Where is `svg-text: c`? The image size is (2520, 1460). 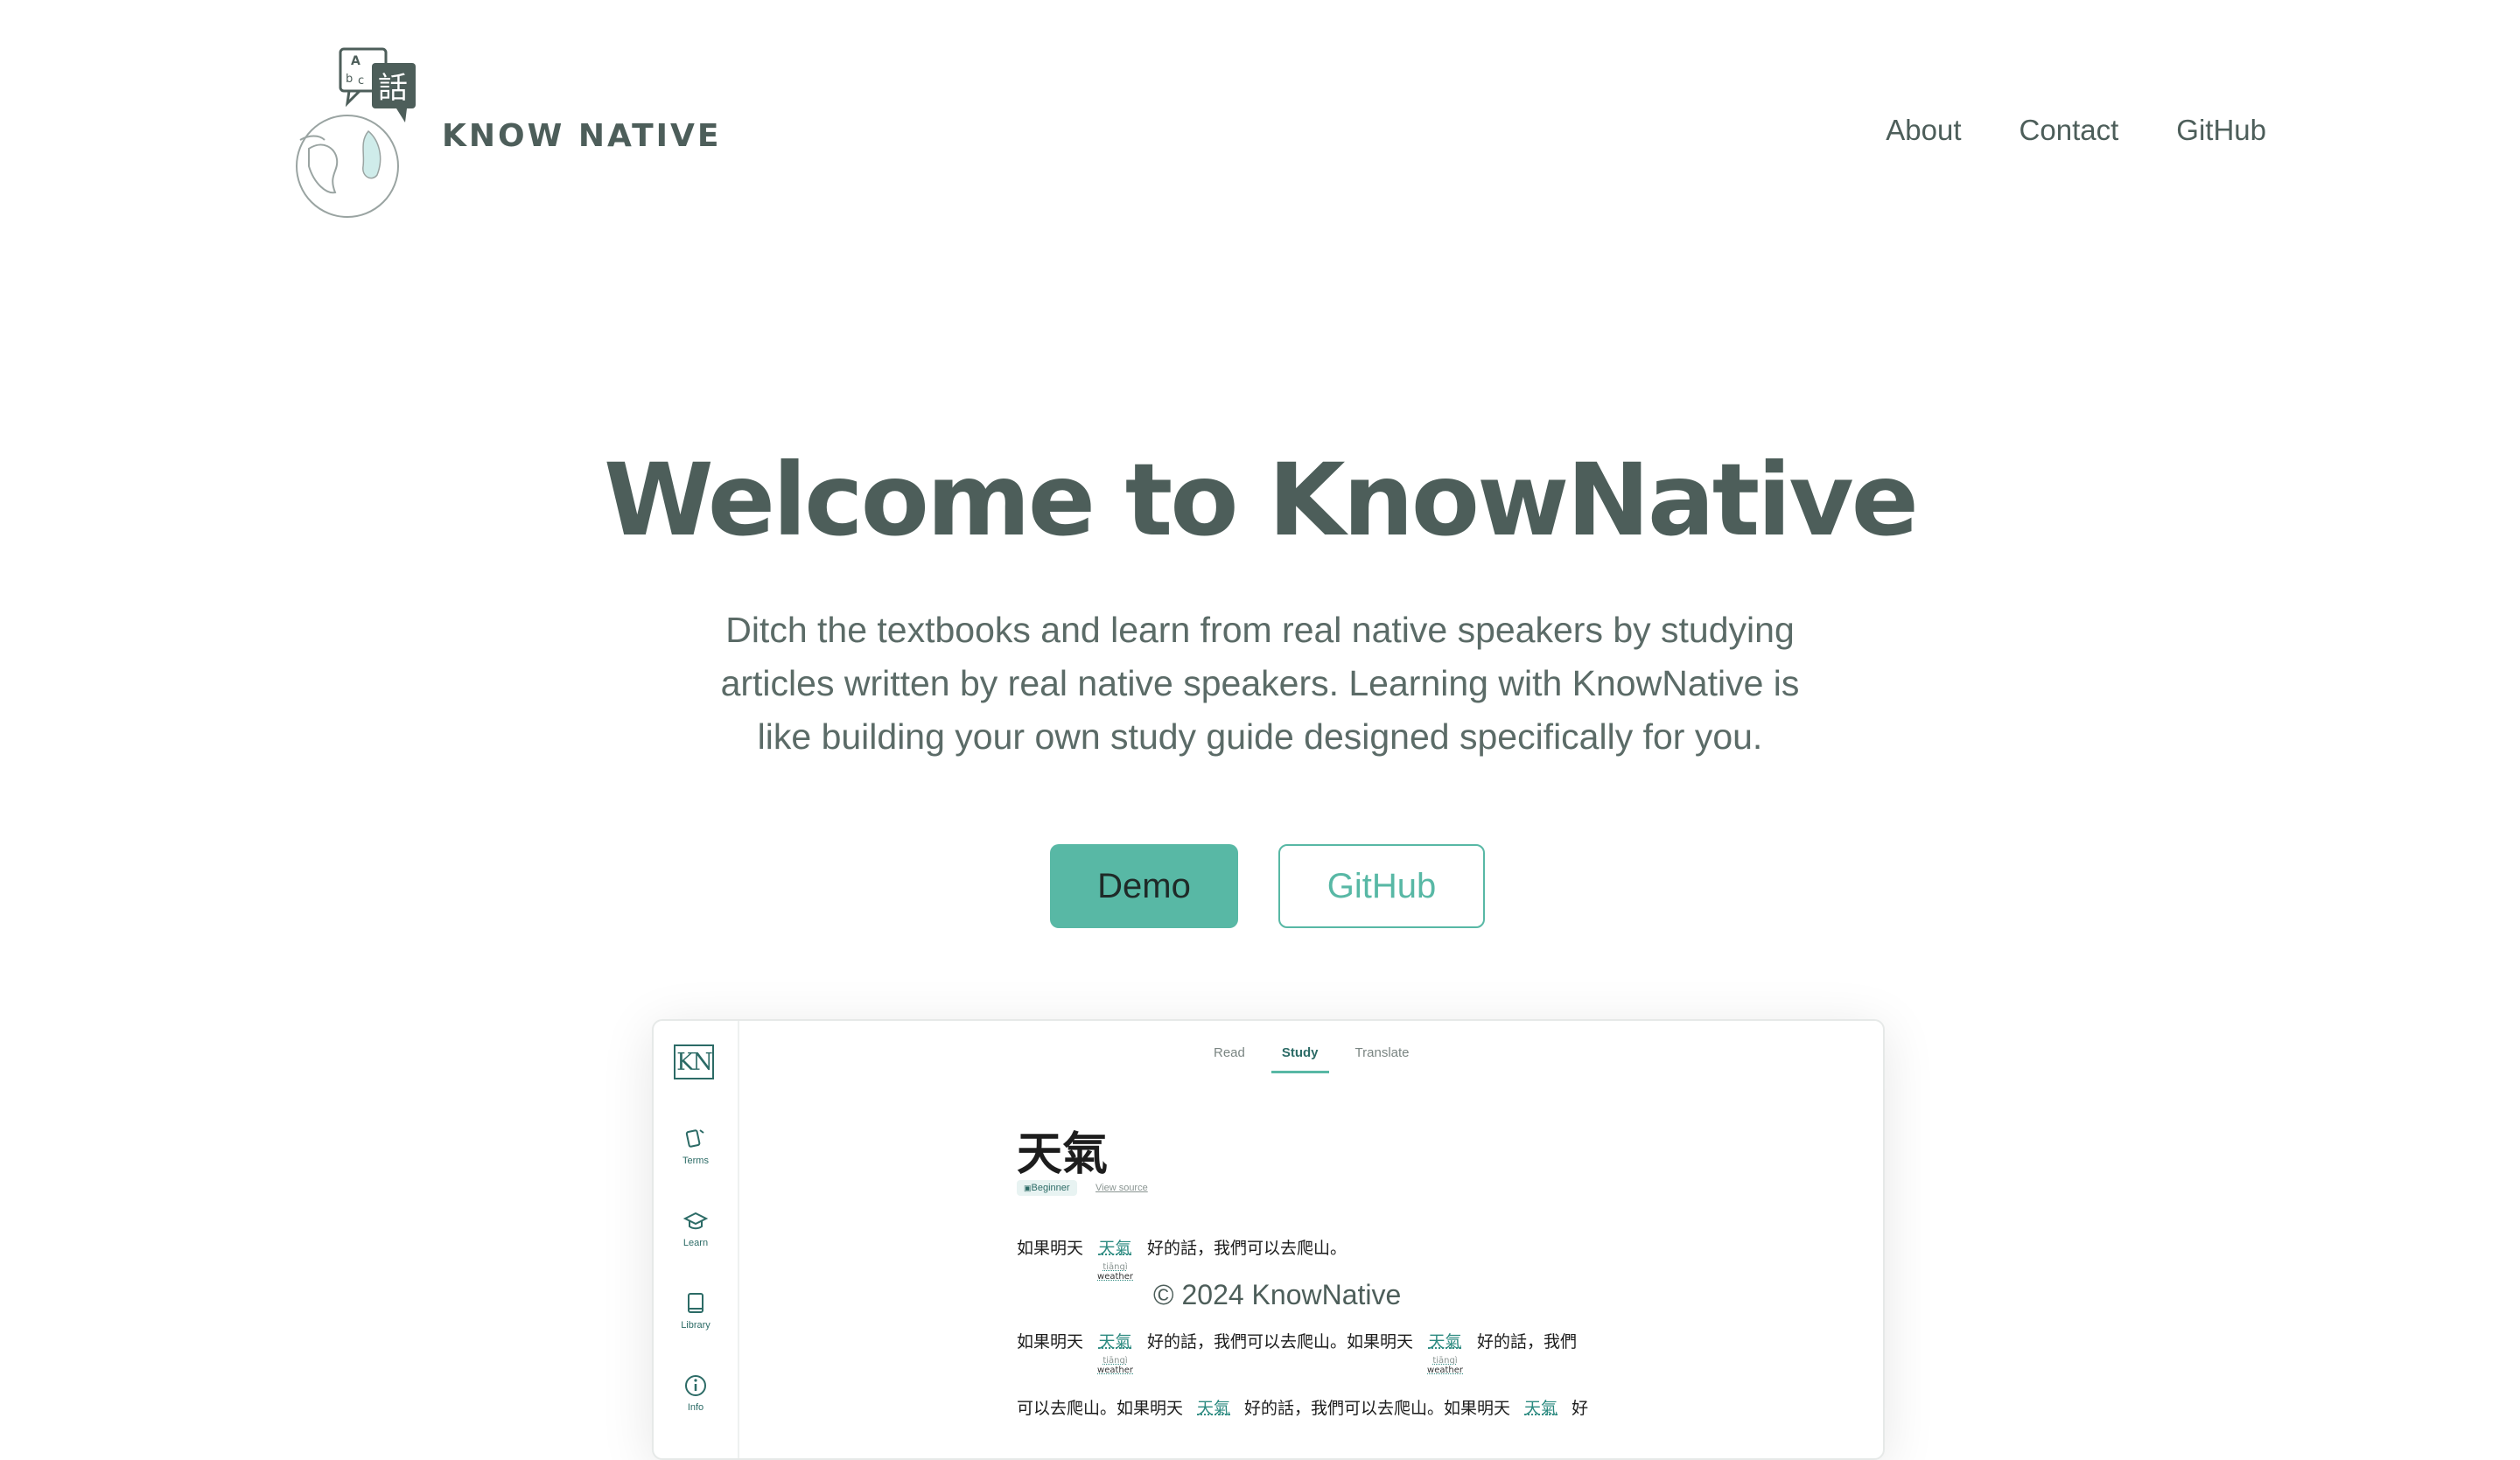
svg-text: c is located at coordinates (361, 81).